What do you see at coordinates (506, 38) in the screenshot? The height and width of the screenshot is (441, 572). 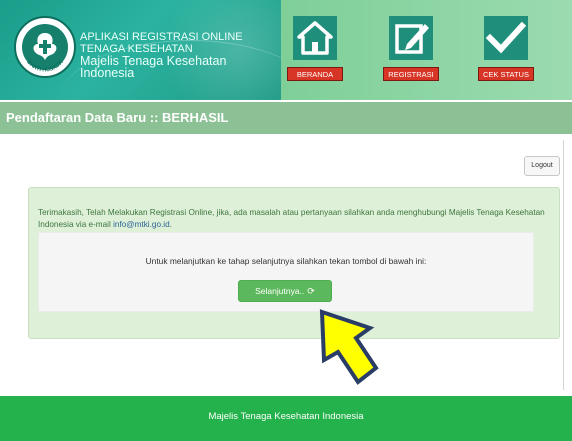 I see `checkmark-icon` at bounding box center [506, 38].